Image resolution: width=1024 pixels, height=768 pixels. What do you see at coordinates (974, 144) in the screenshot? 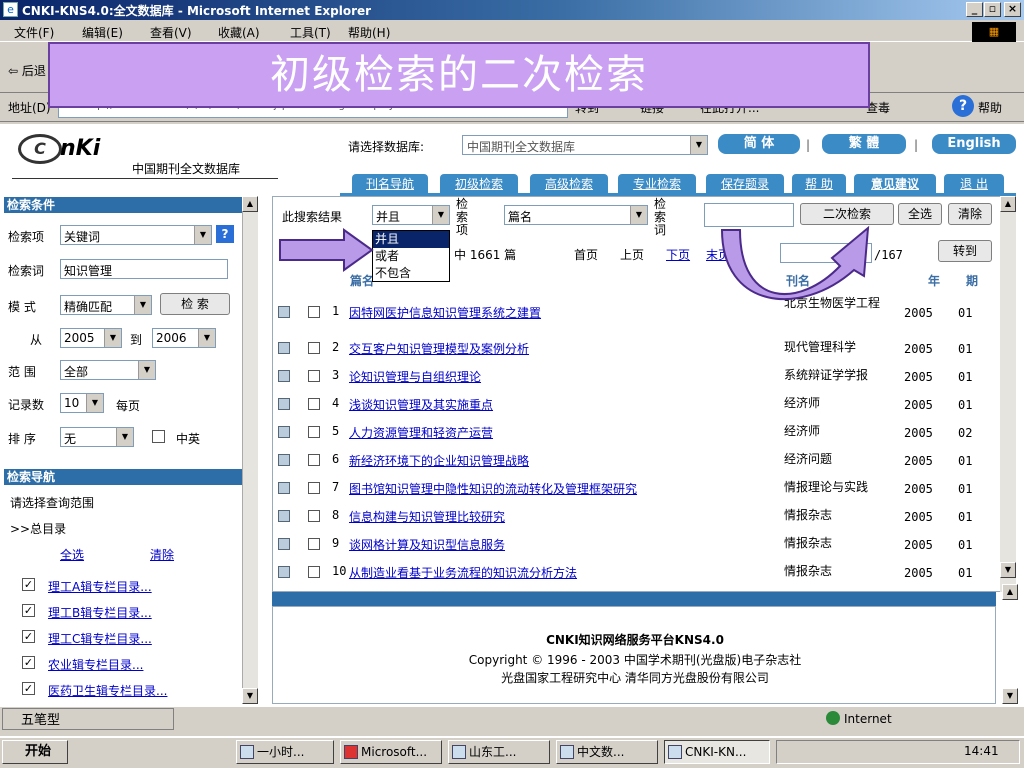
I see `english-button: English` at bounding box center [974, 144].